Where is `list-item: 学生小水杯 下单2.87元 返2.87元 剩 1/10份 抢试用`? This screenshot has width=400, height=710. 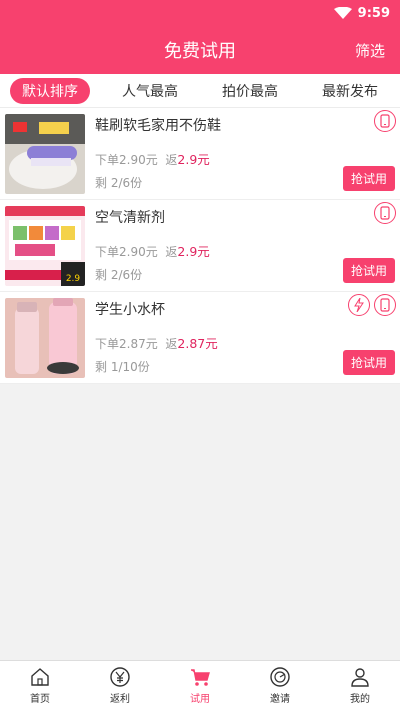 list-item: 学生小水杯 下单2.87元 返2.87元 剩 1/10份 抢试用 is located at coordinates (200, 338).